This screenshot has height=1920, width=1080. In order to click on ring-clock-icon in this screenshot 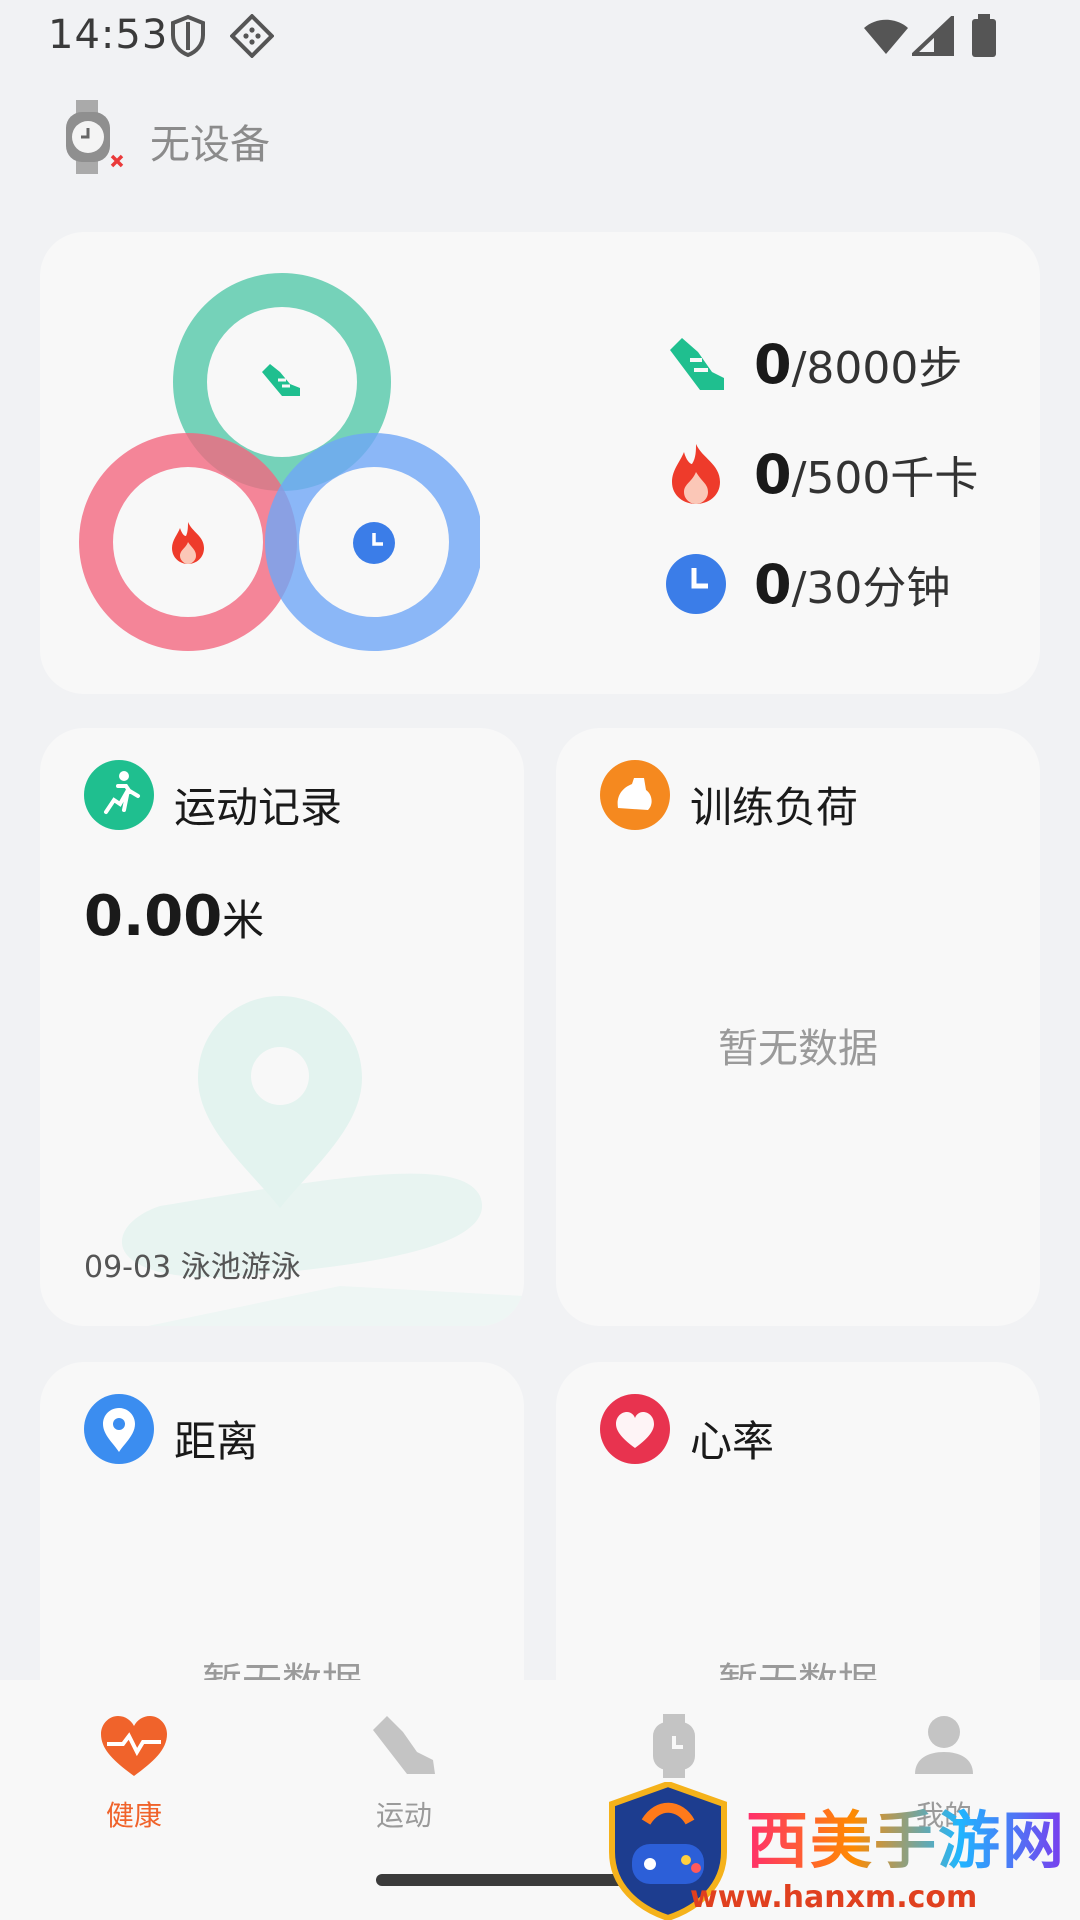, I will do `click(374, 543)`.